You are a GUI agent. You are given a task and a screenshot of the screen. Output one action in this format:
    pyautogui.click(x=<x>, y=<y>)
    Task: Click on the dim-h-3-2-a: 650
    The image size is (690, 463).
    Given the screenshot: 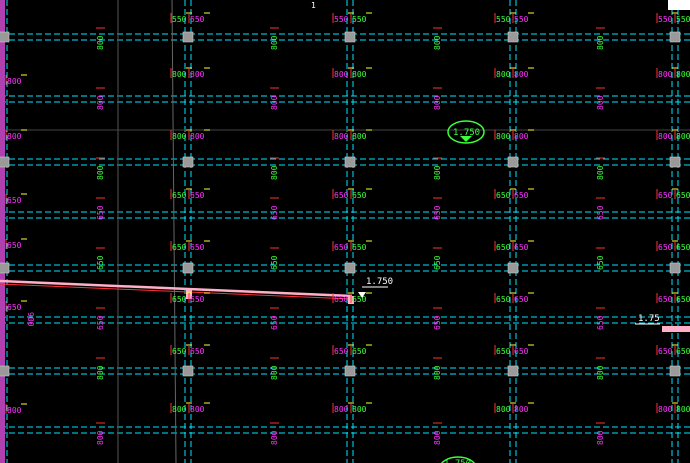 What is the action you would take?
    pyautogui.click(x=503, y=195)
    